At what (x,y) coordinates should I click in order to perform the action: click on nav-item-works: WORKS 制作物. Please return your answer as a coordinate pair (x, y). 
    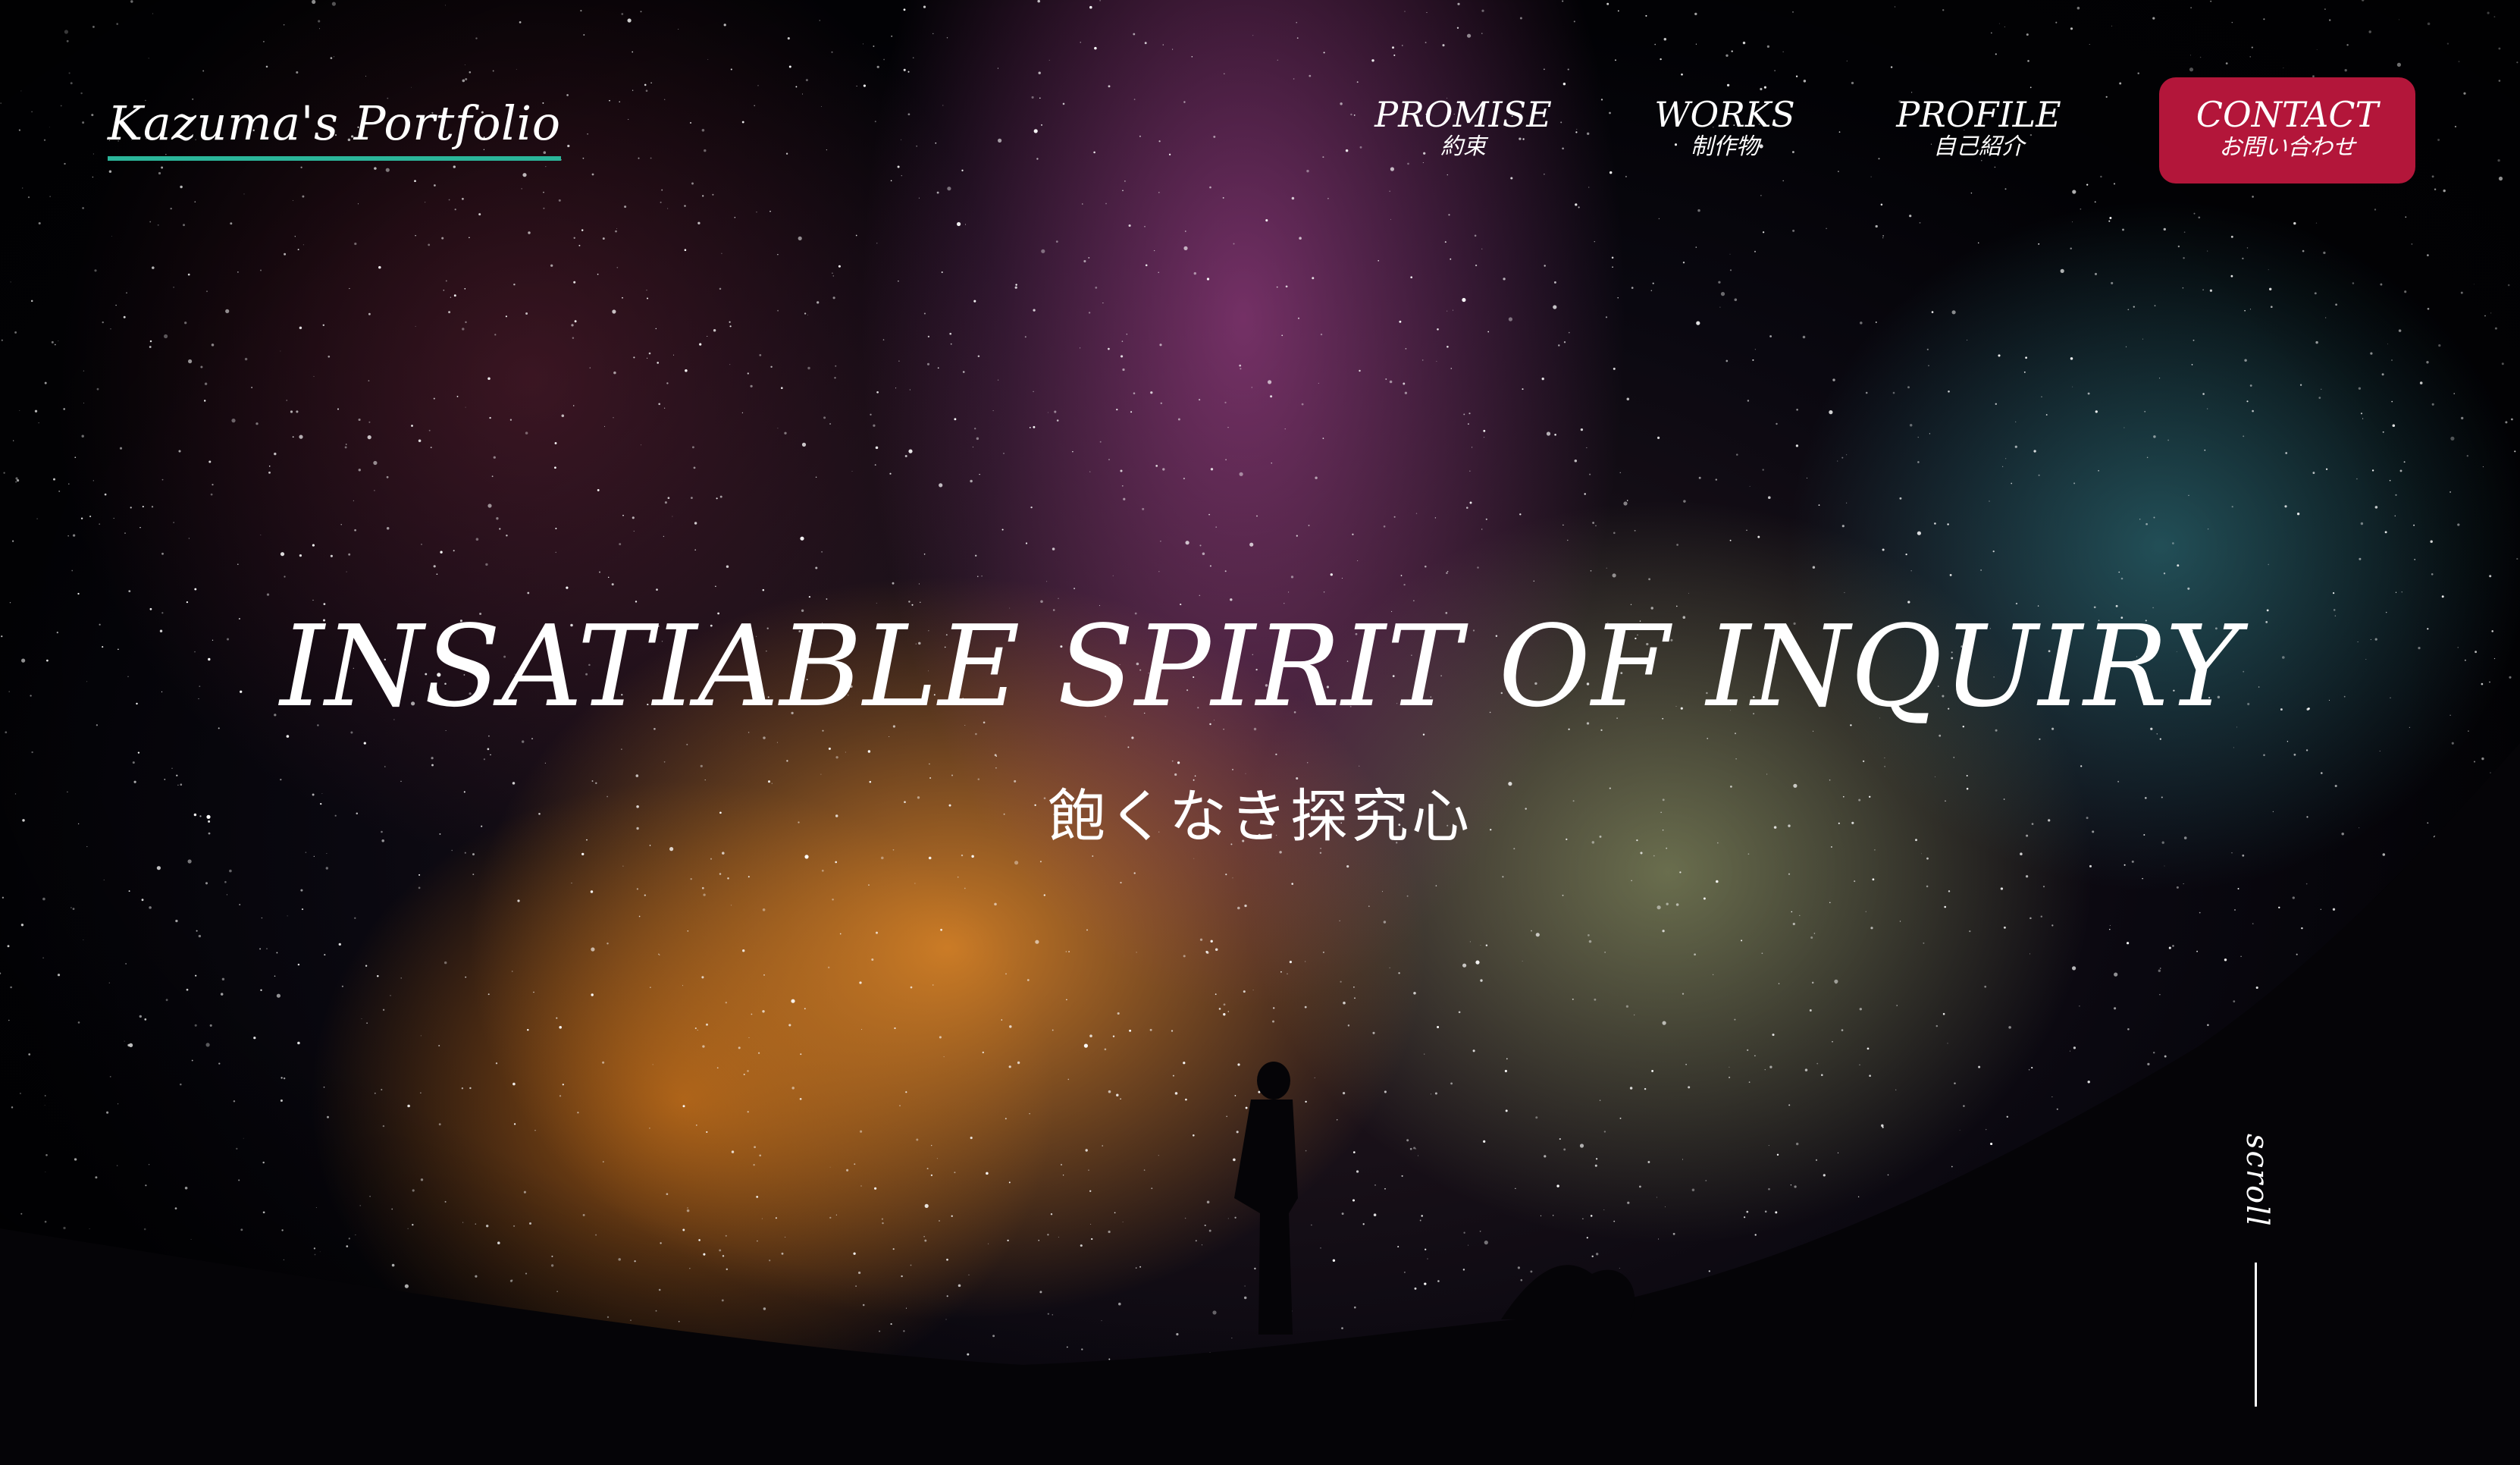
    Looking at the image, I should click on (1725, 127).